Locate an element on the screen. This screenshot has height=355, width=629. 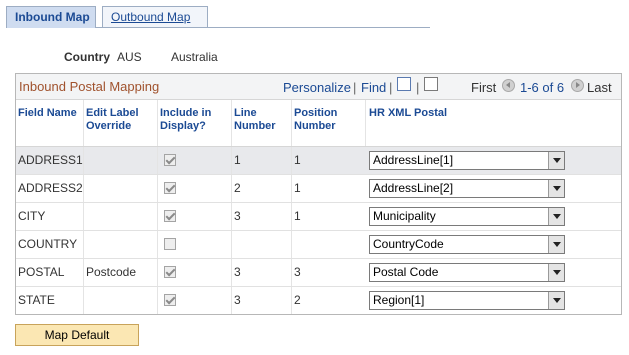
select-value: AddressLine[2] is located at coordinates (413, 188).